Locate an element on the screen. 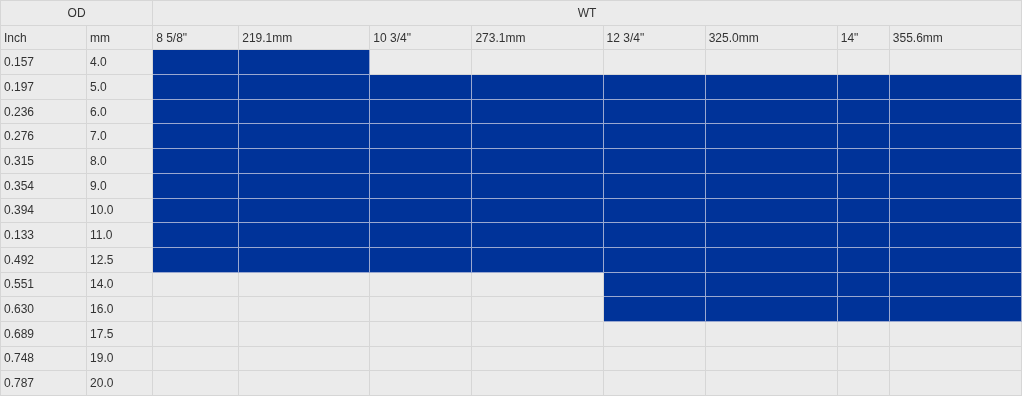 This screenshot has width=1024, height=412. column-group-header: OD is located at coordinates (76, 13).